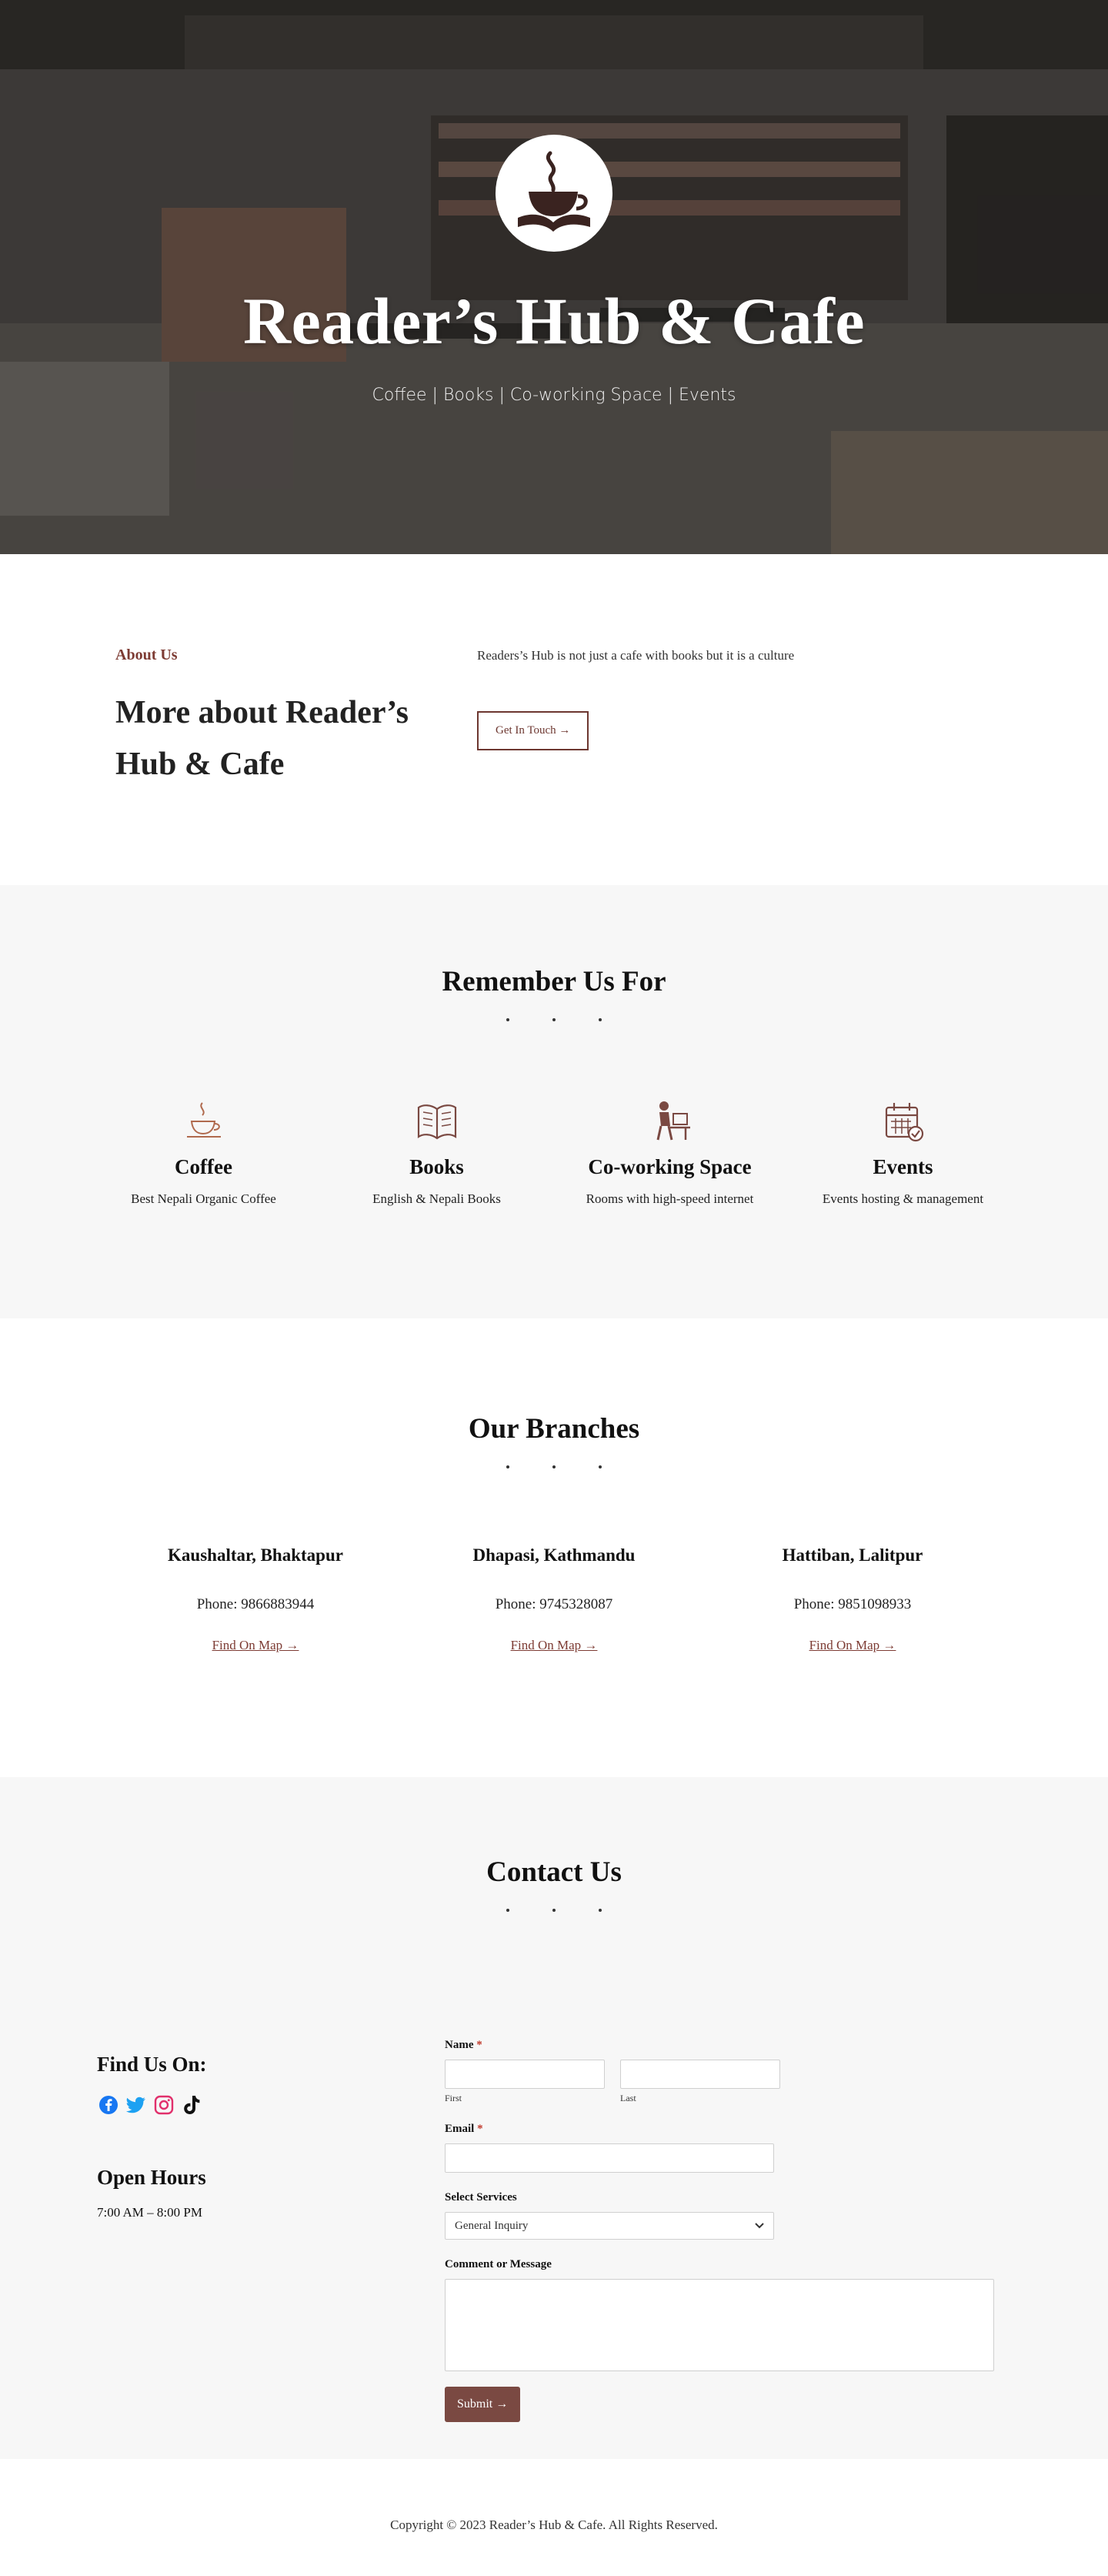 The width and height of the screenshot is (1108, 2576). I want to click on twitter-icon, so click(136, 2105).